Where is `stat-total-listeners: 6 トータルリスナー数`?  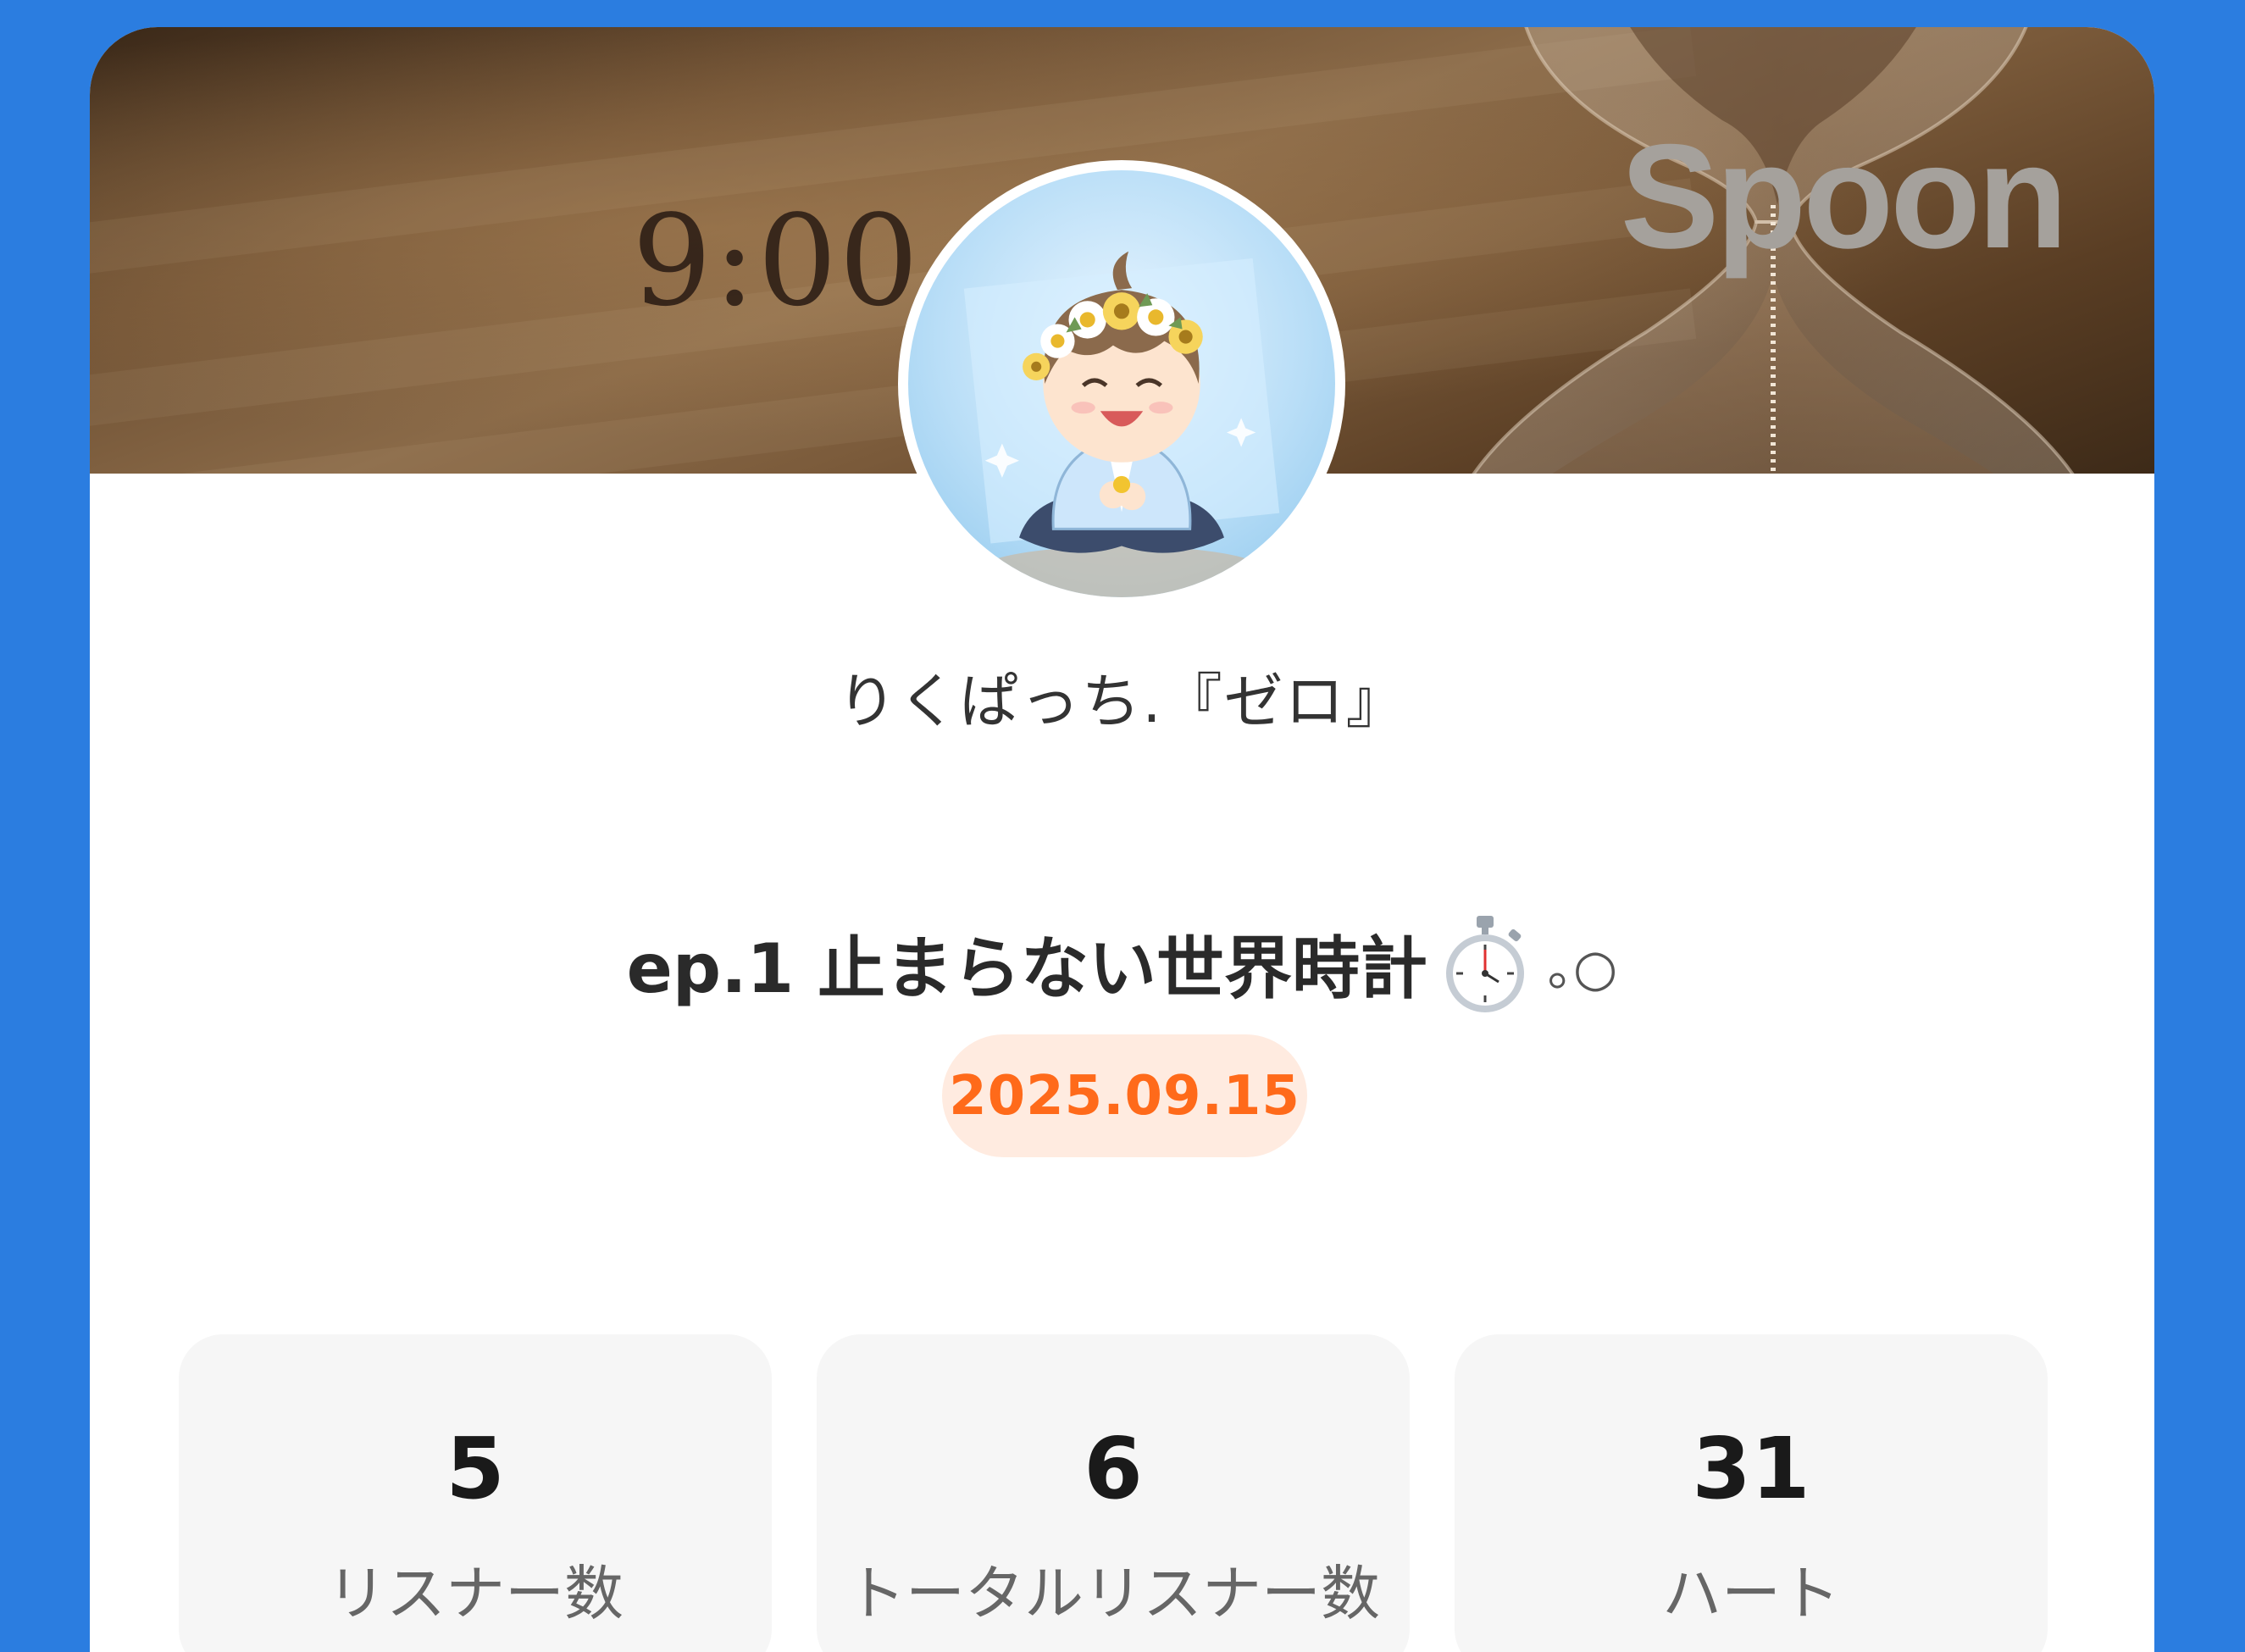 stat-total-listeners: 6 トータルリスナー数 is located at coordinates (1113, 1493).